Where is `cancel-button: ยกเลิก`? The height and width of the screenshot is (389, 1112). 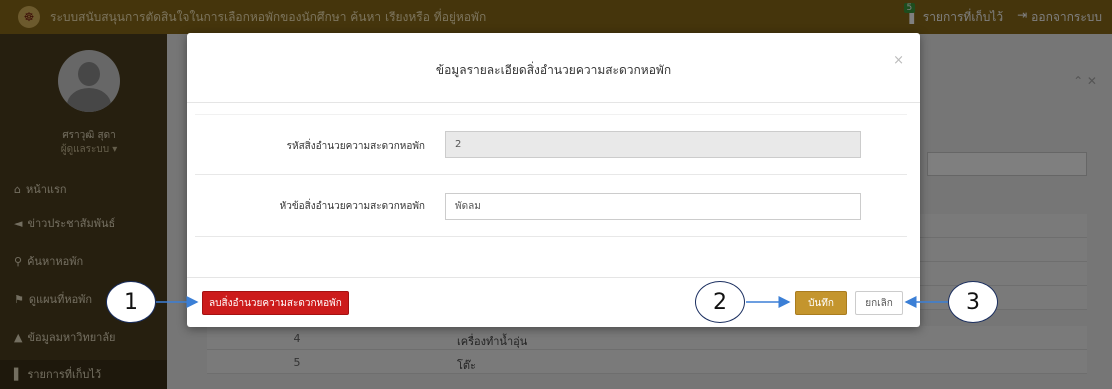
cancel-button: ยกเลิก is located at coordinates (879, 303).